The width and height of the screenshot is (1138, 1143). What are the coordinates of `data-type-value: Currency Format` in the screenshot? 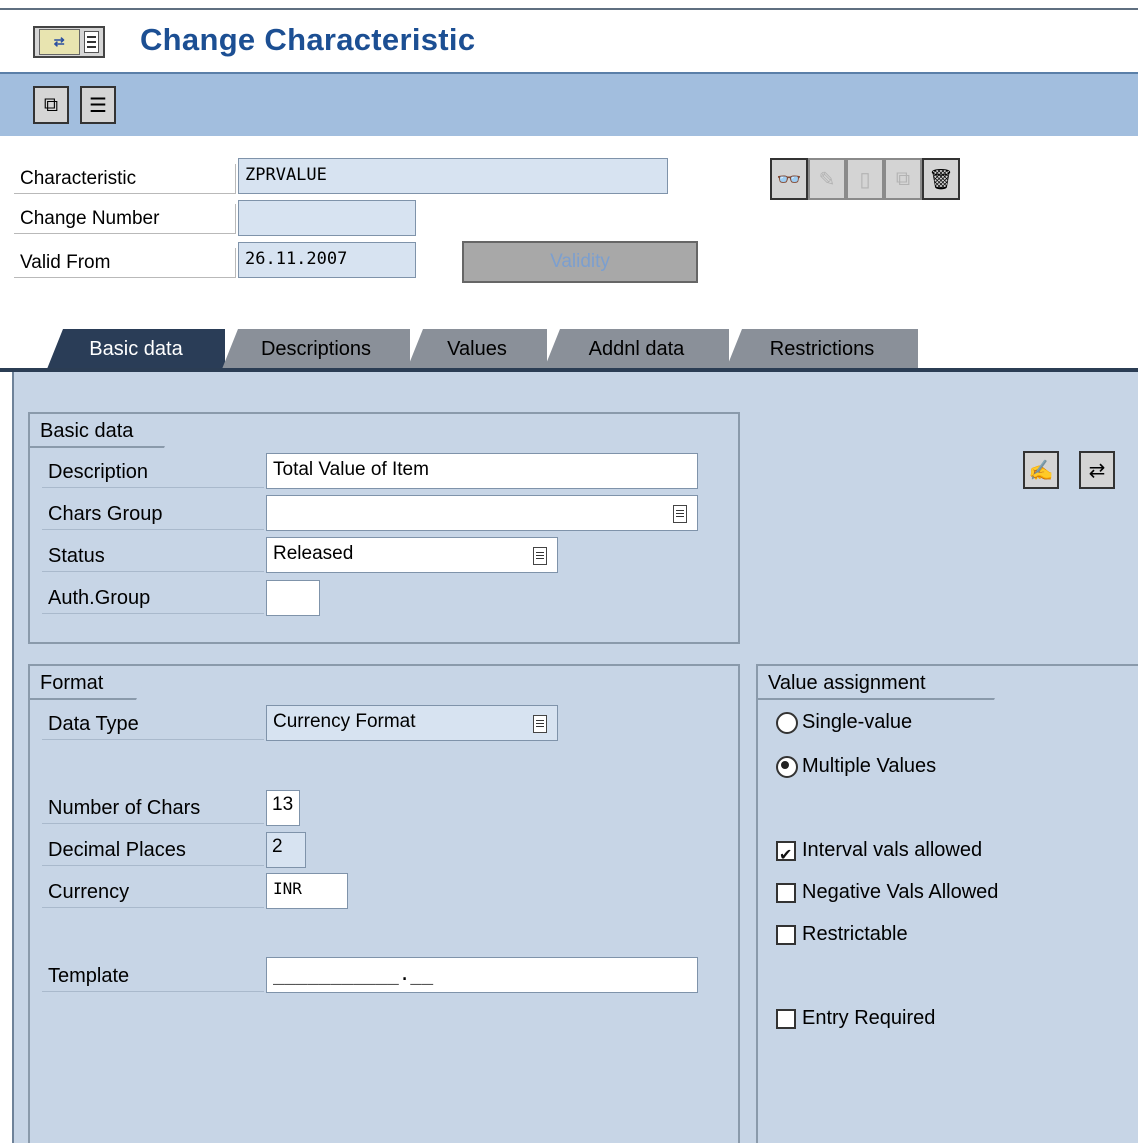 It's located at (344, 721).